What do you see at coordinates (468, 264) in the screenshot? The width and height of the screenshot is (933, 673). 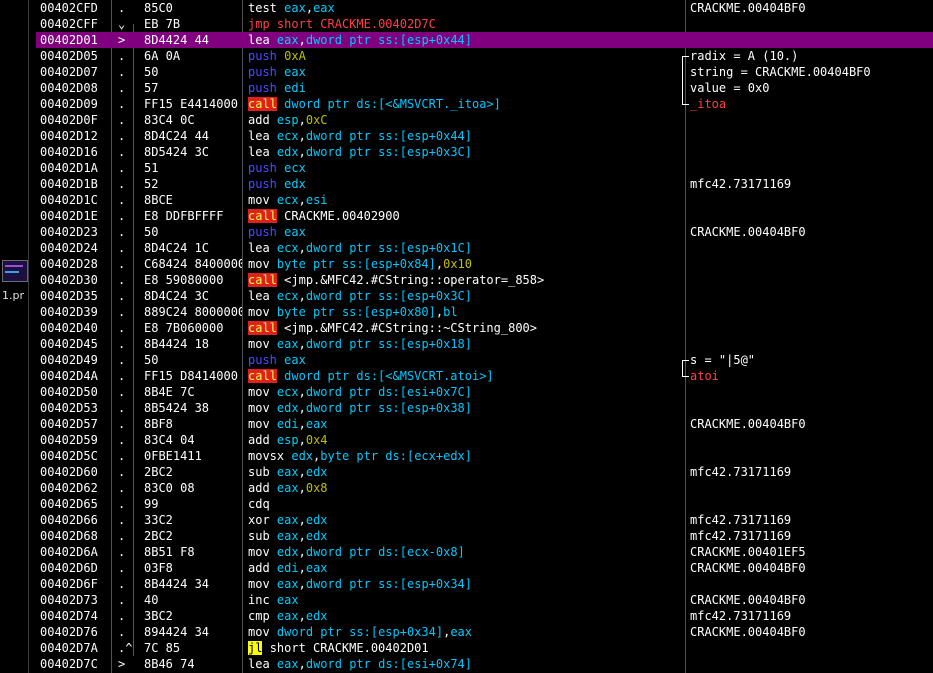 I see `disassembly-cell: mov byte ptr ss:[esp+0x84],0x10` at bounding box center [468, 264].